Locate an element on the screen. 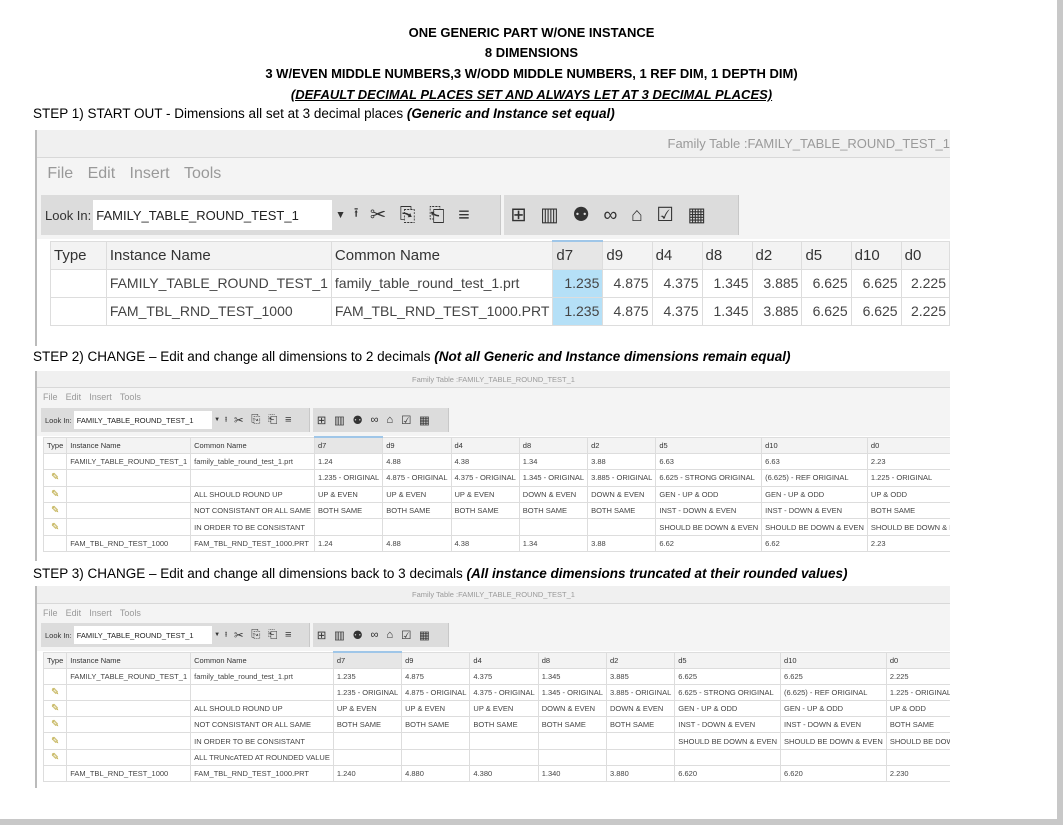  cell-d9: 4.875 - ORIGINAL is located at coordinates (417, 478).